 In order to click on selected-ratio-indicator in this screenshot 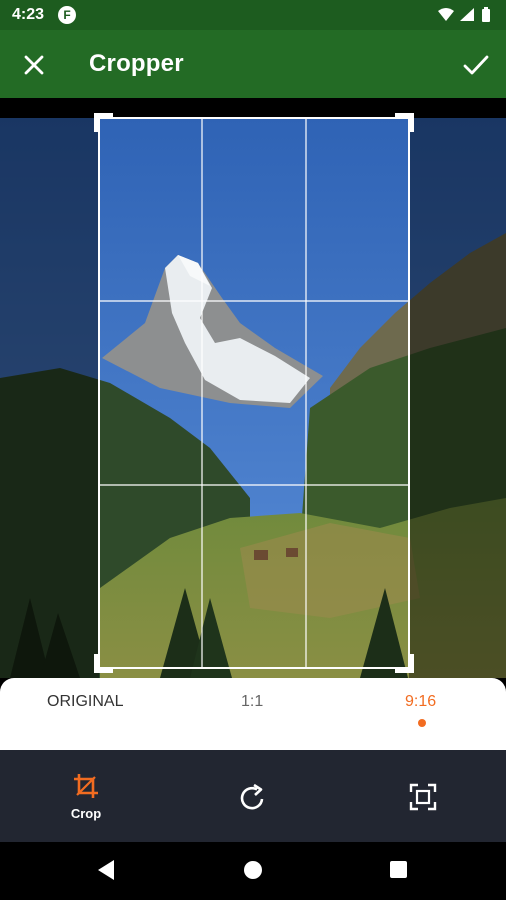, I will do `click(422, 723)`.